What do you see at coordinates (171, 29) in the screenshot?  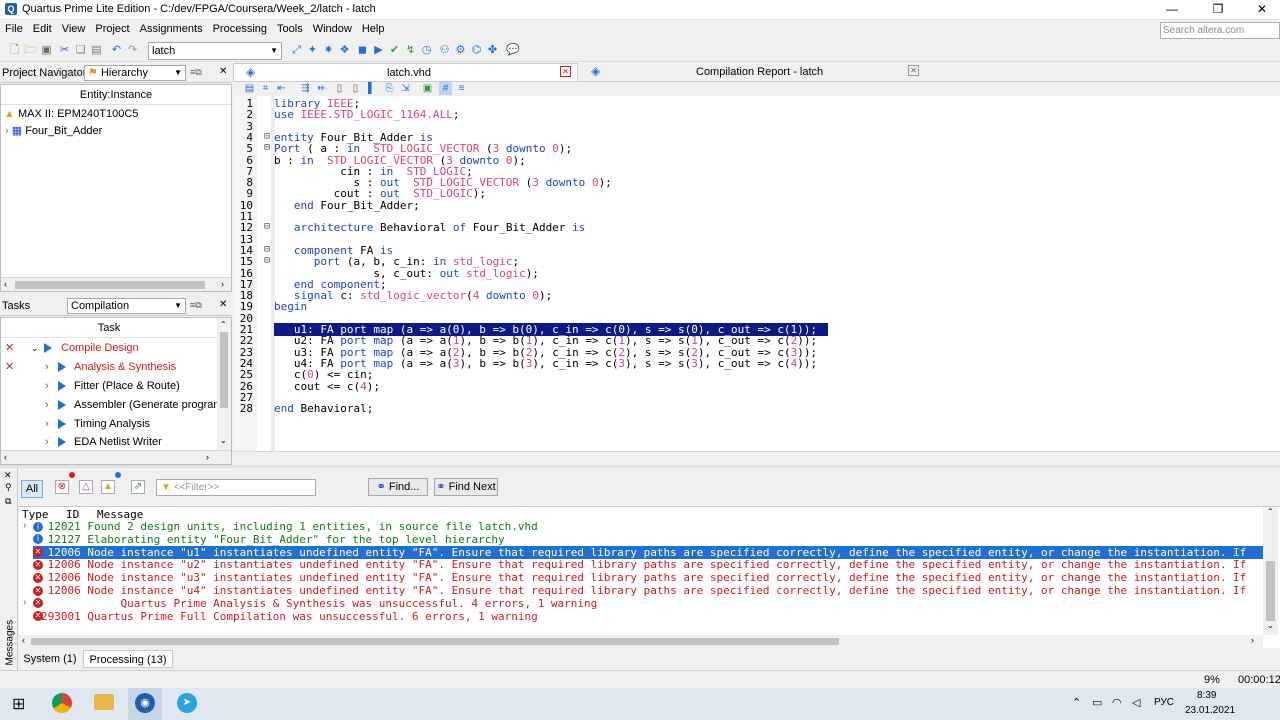 I see `menu-assignments: Assignments` at bounding box center [171, 29].